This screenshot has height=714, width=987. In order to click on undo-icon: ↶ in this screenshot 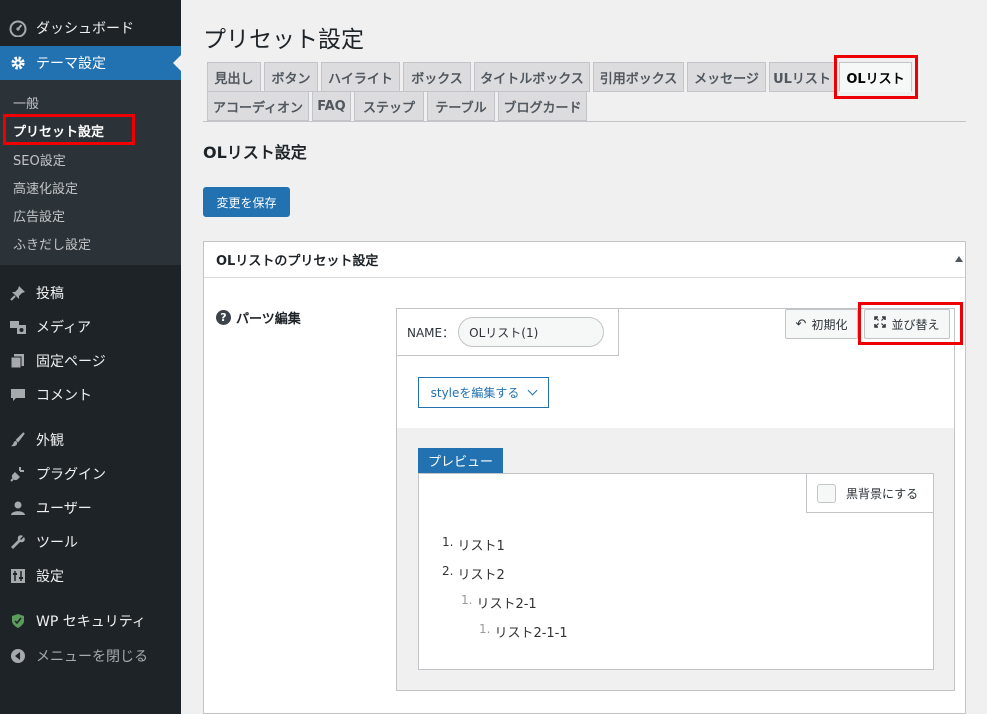, I will do `click(801, 324)`.